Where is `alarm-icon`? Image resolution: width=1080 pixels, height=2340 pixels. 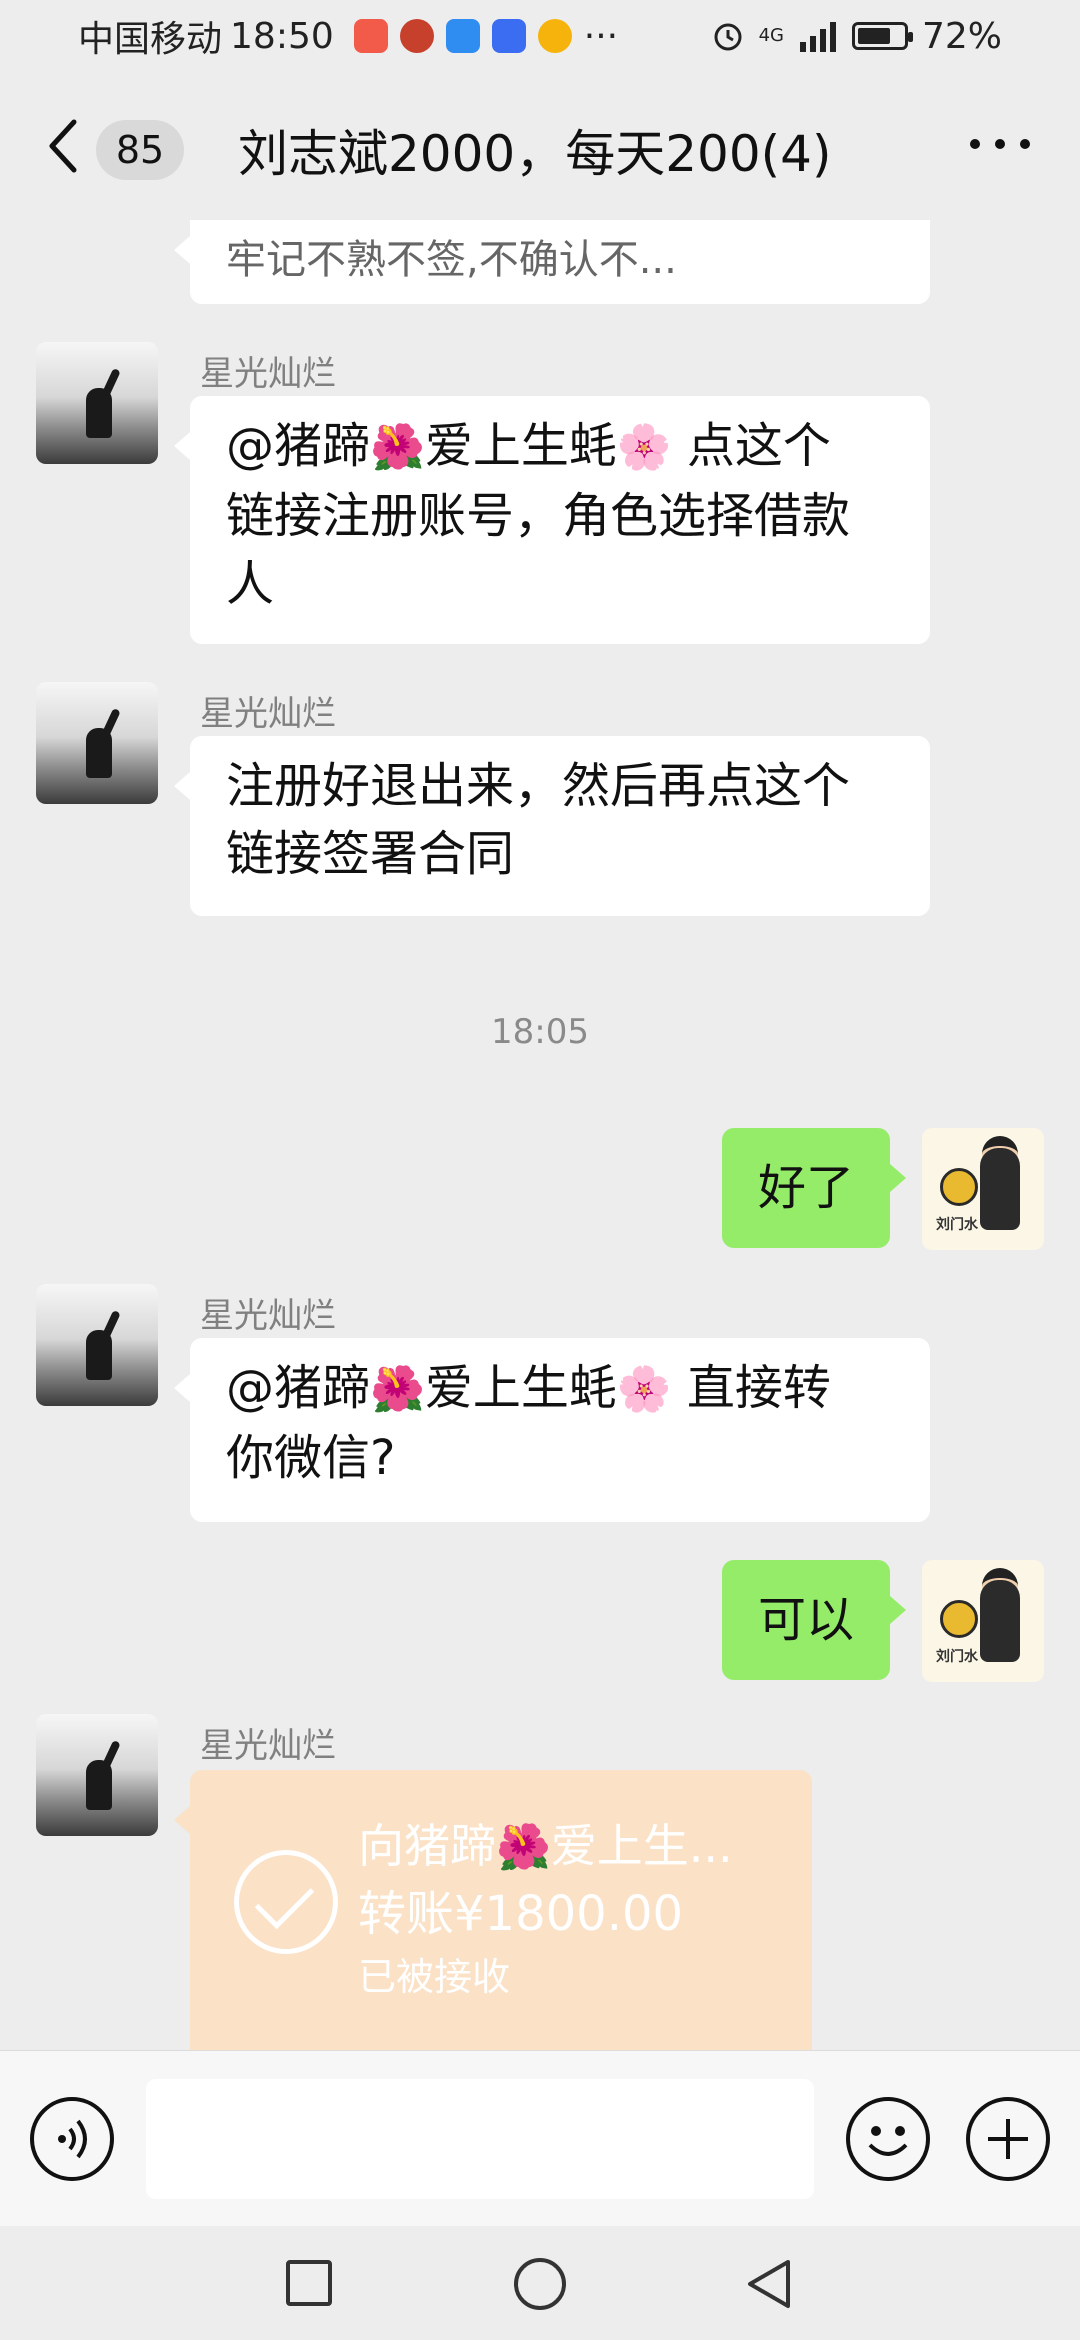 alarm-icon is located at coordinates (728, 37).